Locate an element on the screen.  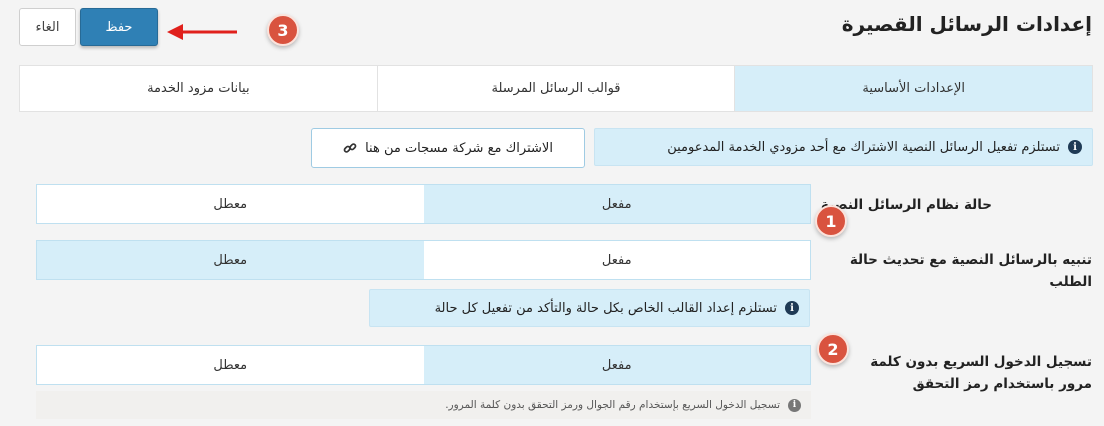
quick-login-disabled-option: معطل is located at coordinates (230, 365).